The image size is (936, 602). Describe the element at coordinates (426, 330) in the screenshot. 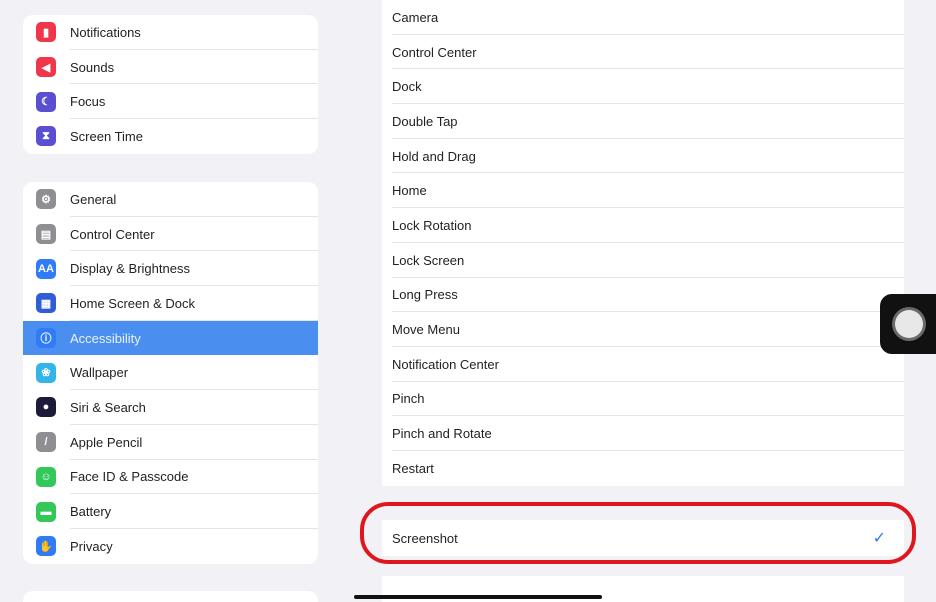

I see `option-label: Move Menu` at that location.